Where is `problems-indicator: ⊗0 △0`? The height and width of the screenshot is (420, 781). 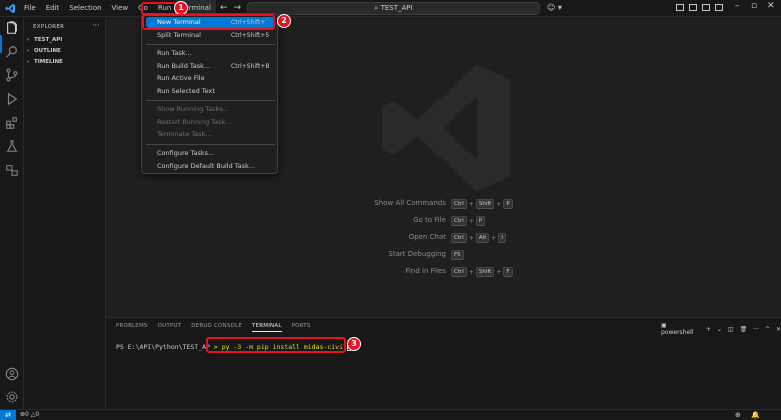 problems-indicator: ⊗0 △0 is located at coordinates (29, 414).